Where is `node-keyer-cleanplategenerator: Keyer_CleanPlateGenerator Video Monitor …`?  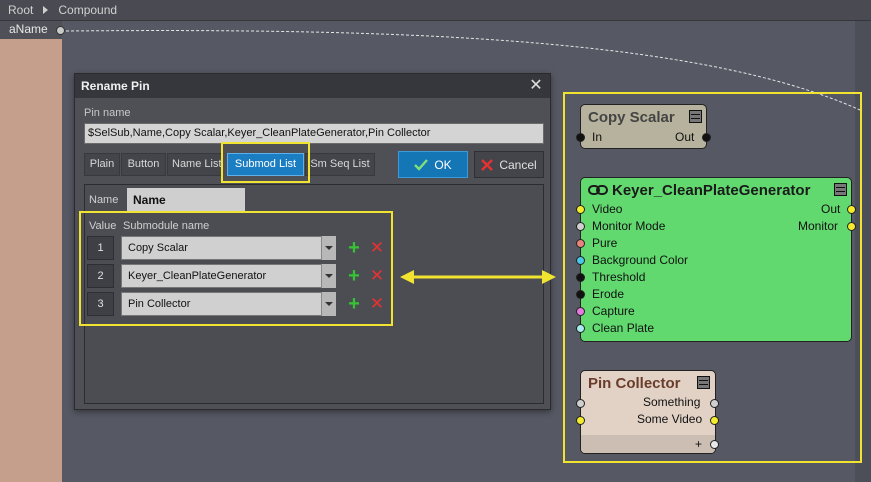 node-keyer-cleanplategenerator: Keyer_CleanPlateGenerator Video Monitor … is located at coordinates (716, 259).